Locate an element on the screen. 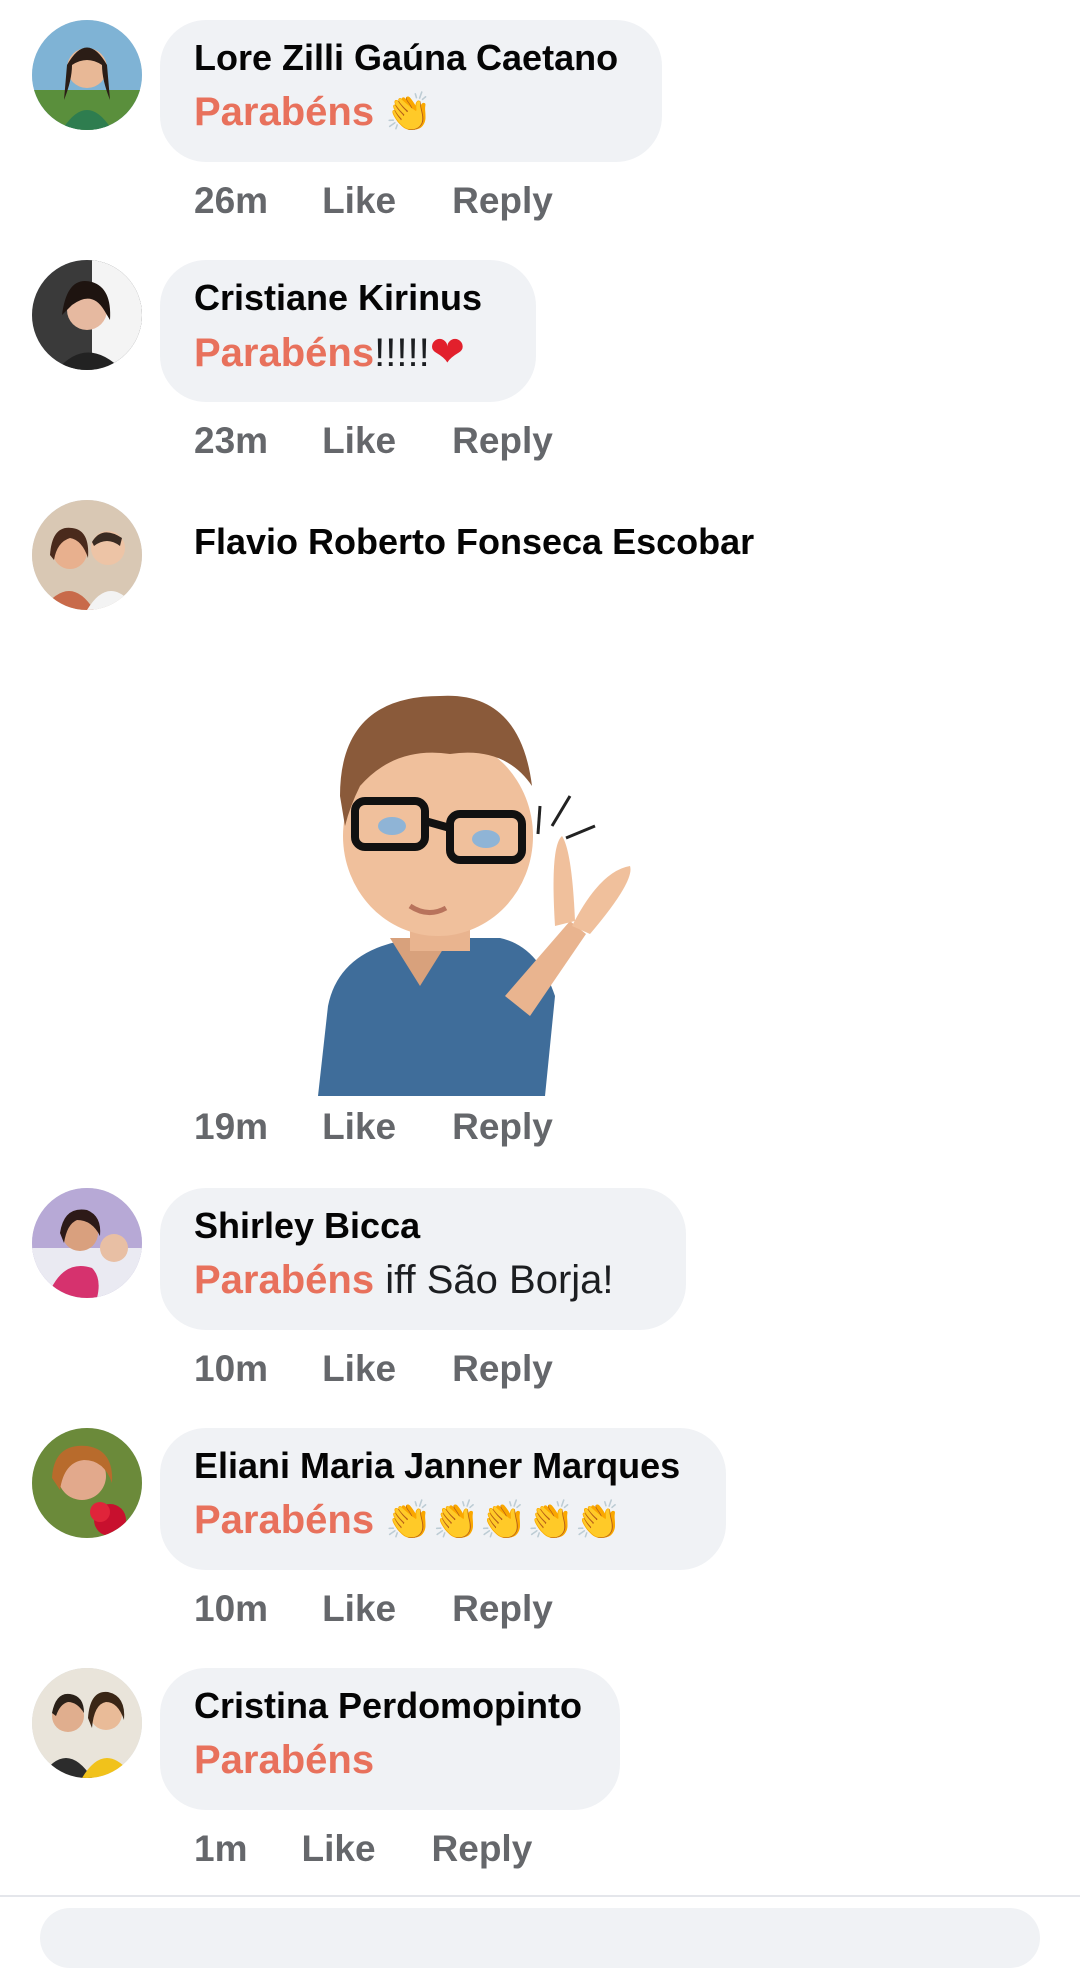 The image size is (1080, 1968). comment-text: Parabéns 👏 is located at coordinates (411, 112).